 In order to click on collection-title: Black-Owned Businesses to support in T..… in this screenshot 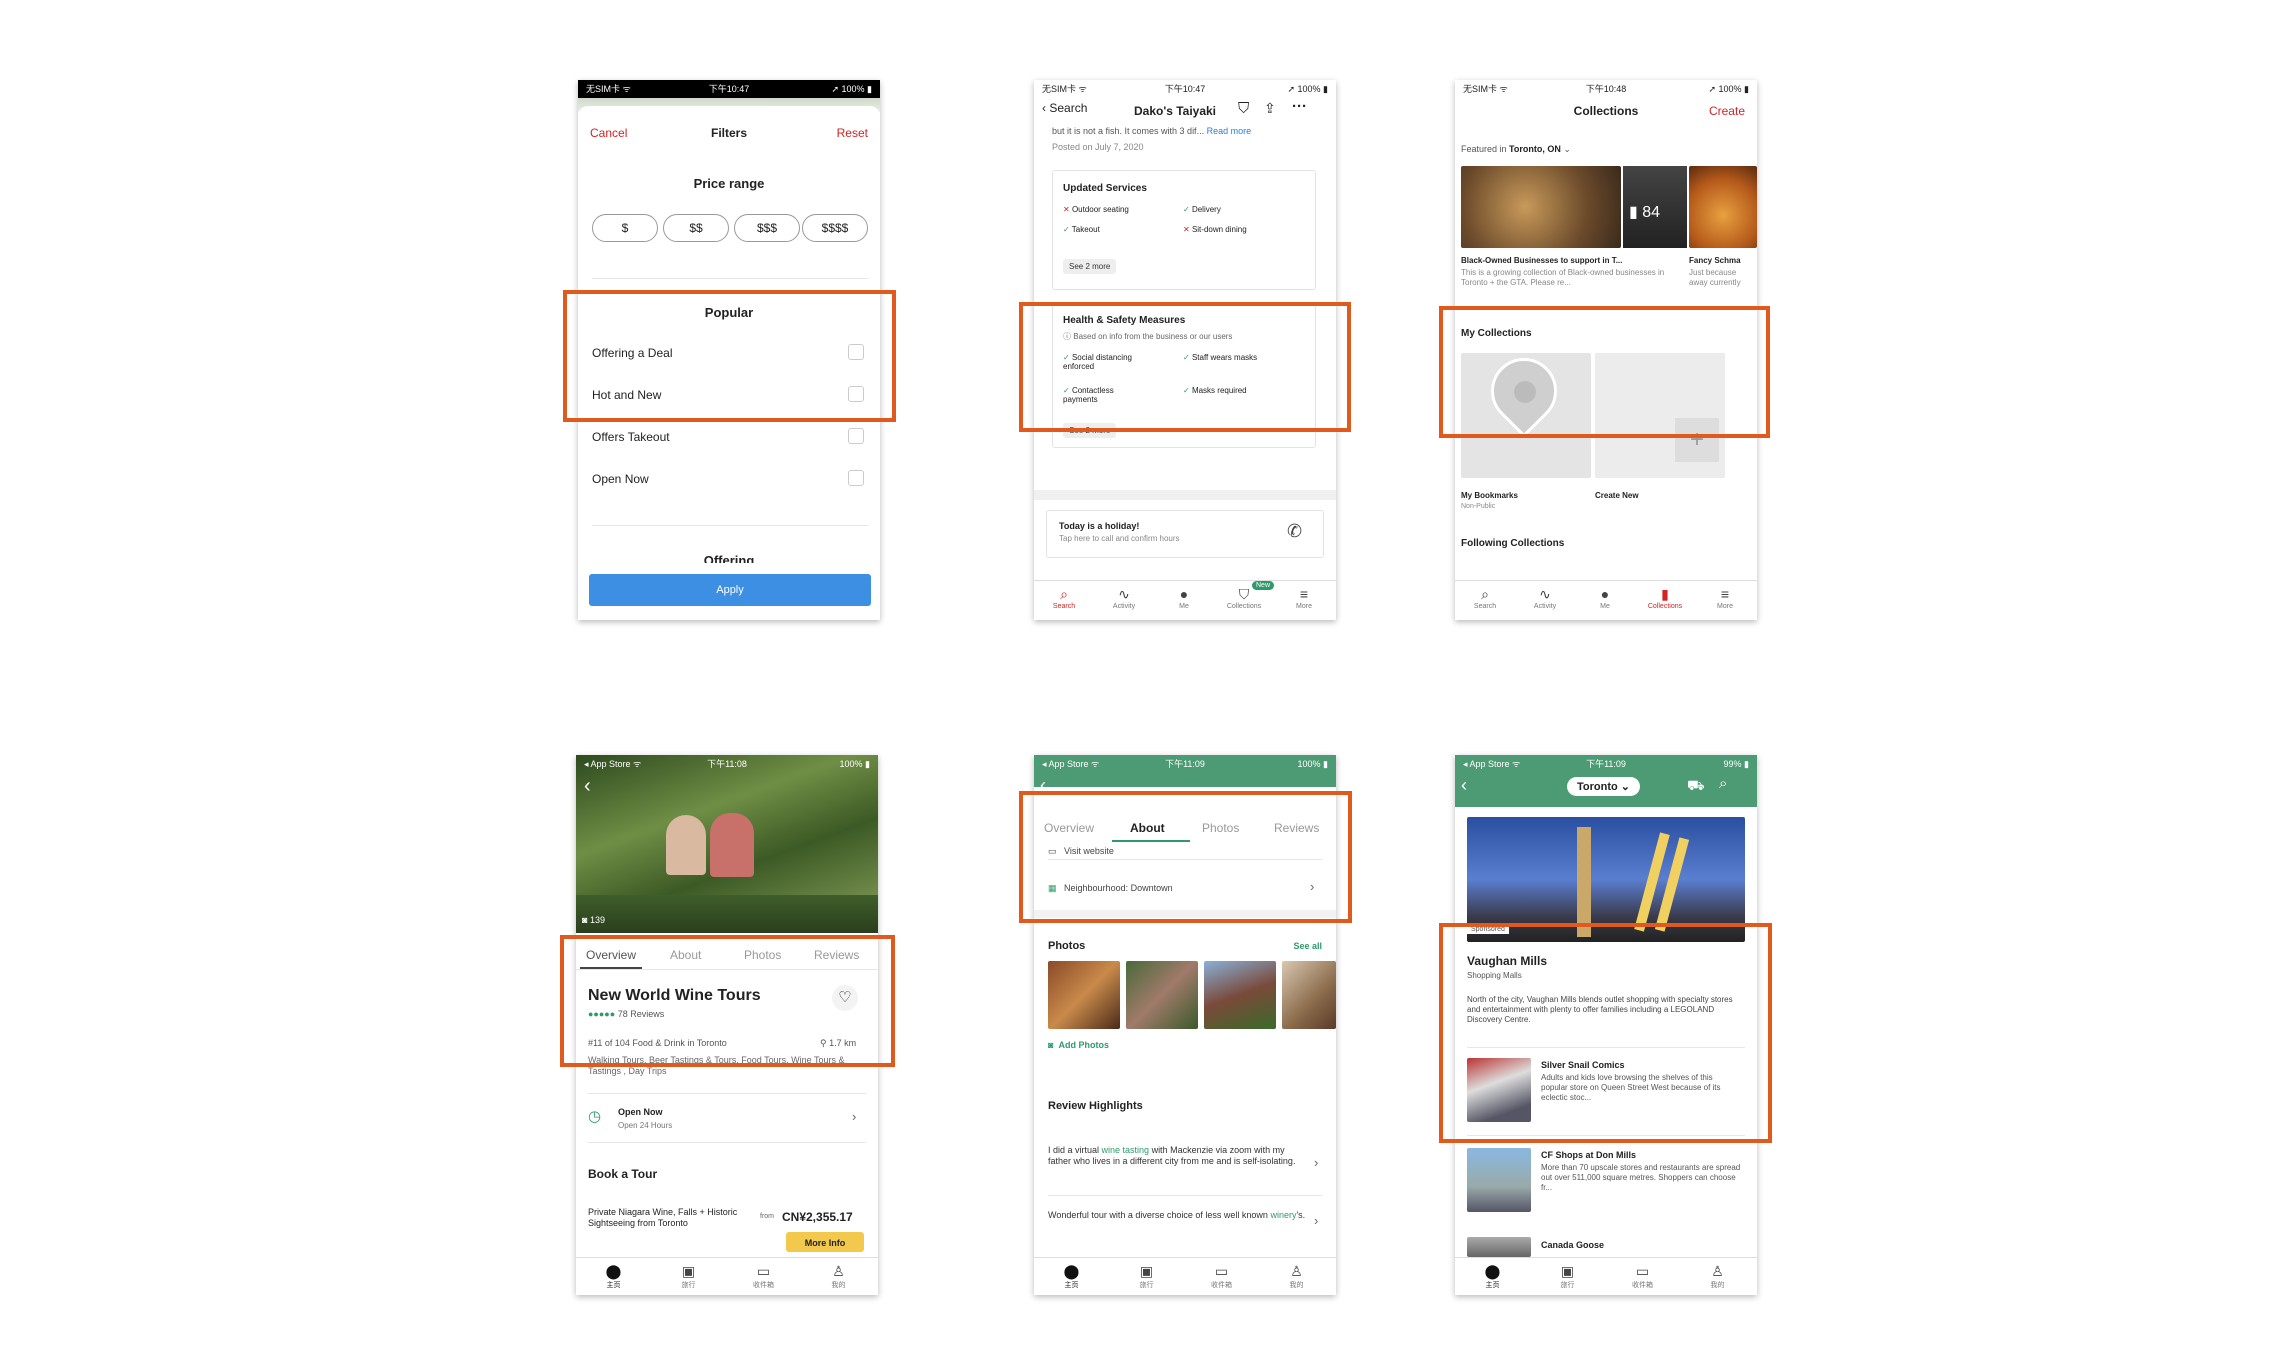, I will do `click(1541, 260)`.